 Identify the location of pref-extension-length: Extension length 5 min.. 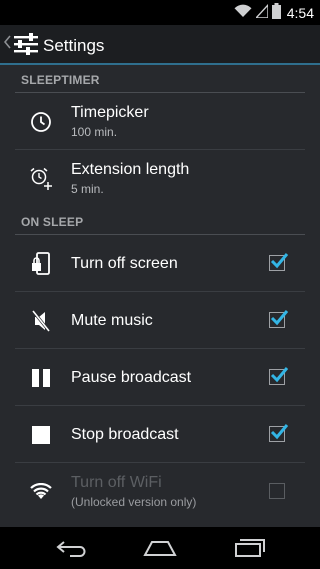
(160, 178).